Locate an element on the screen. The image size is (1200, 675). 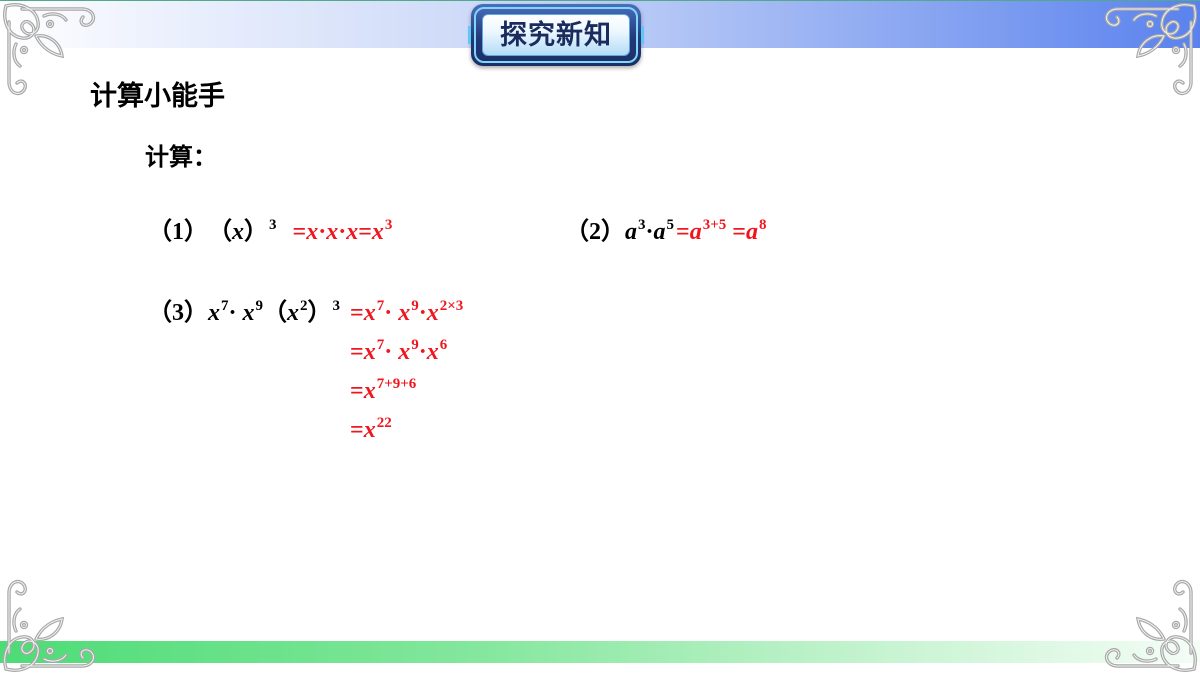
problem-3-answer: =x7· x9·x2×3 =x7· x9·x6 =x7+9+6 =x22 is located at coordinates (406, 372).